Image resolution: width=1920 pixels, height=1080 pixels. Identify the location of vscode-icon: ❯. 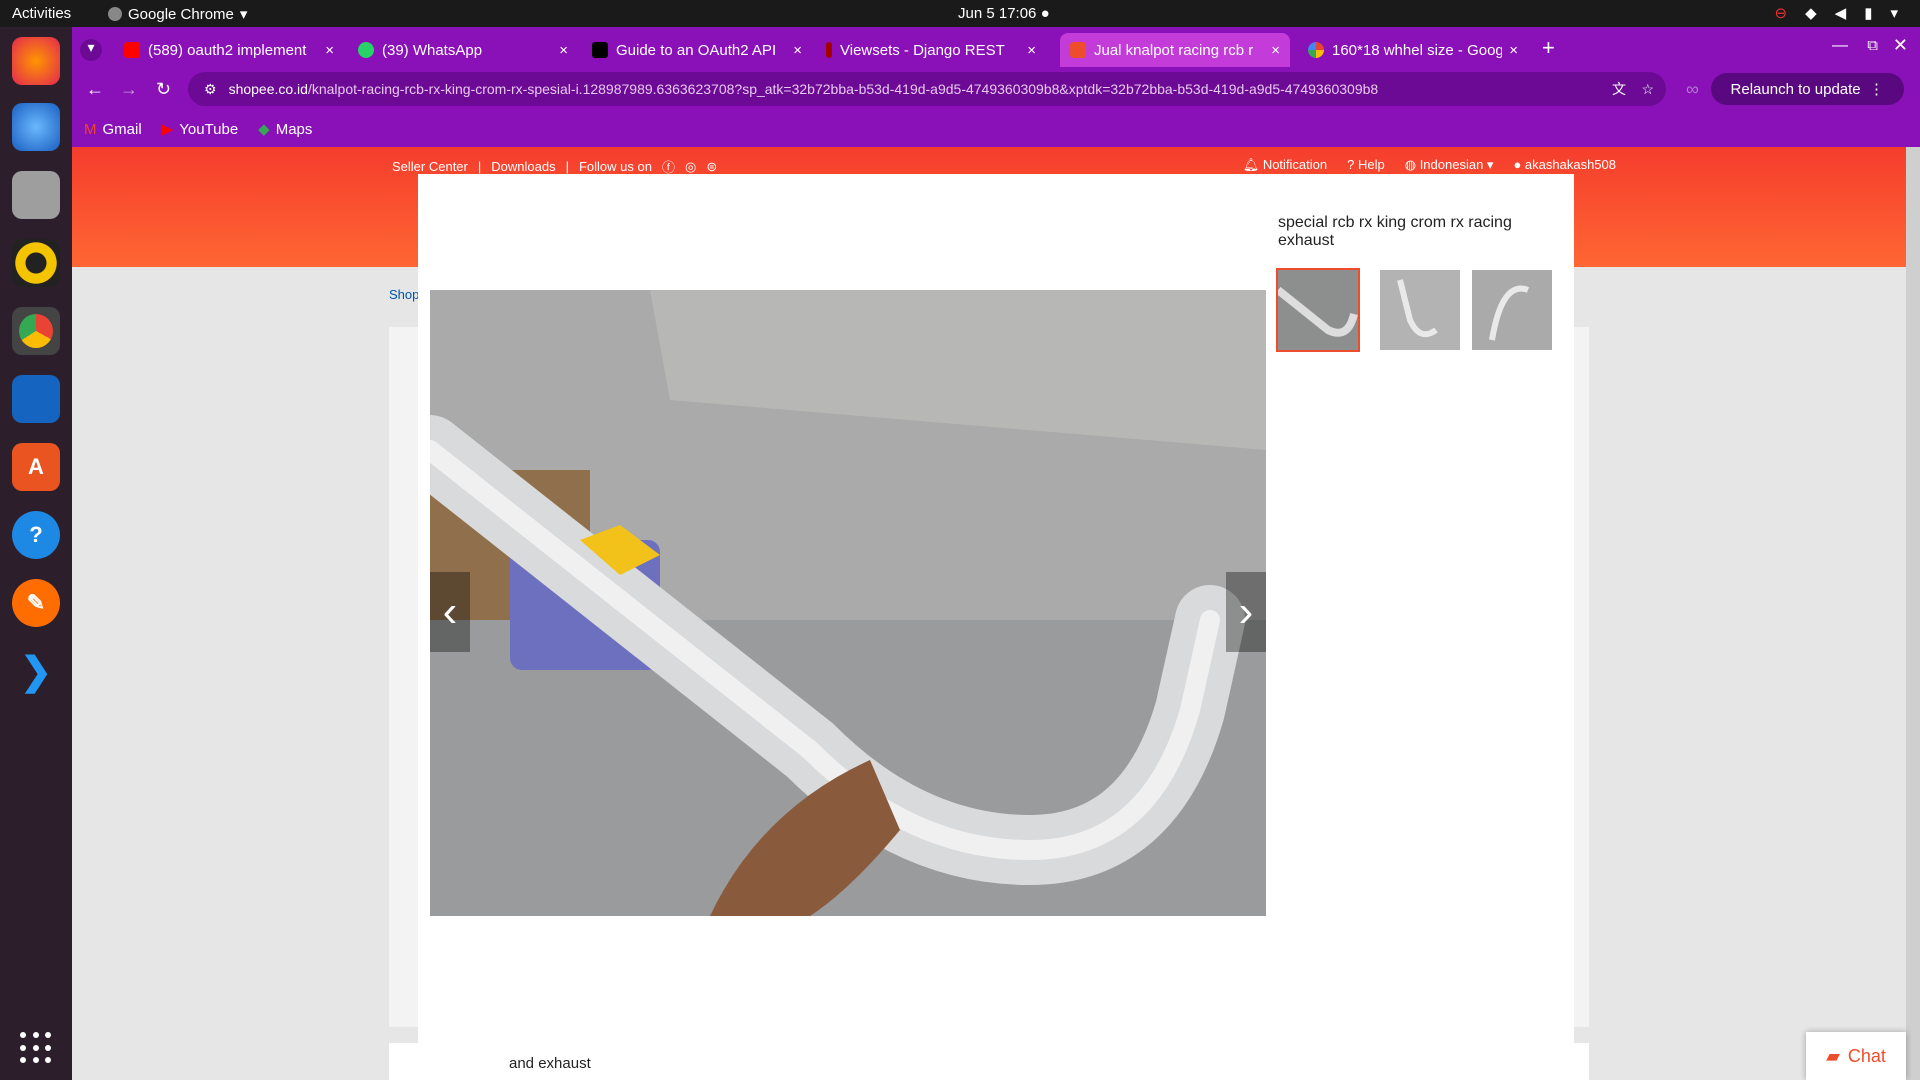
(36, 671).